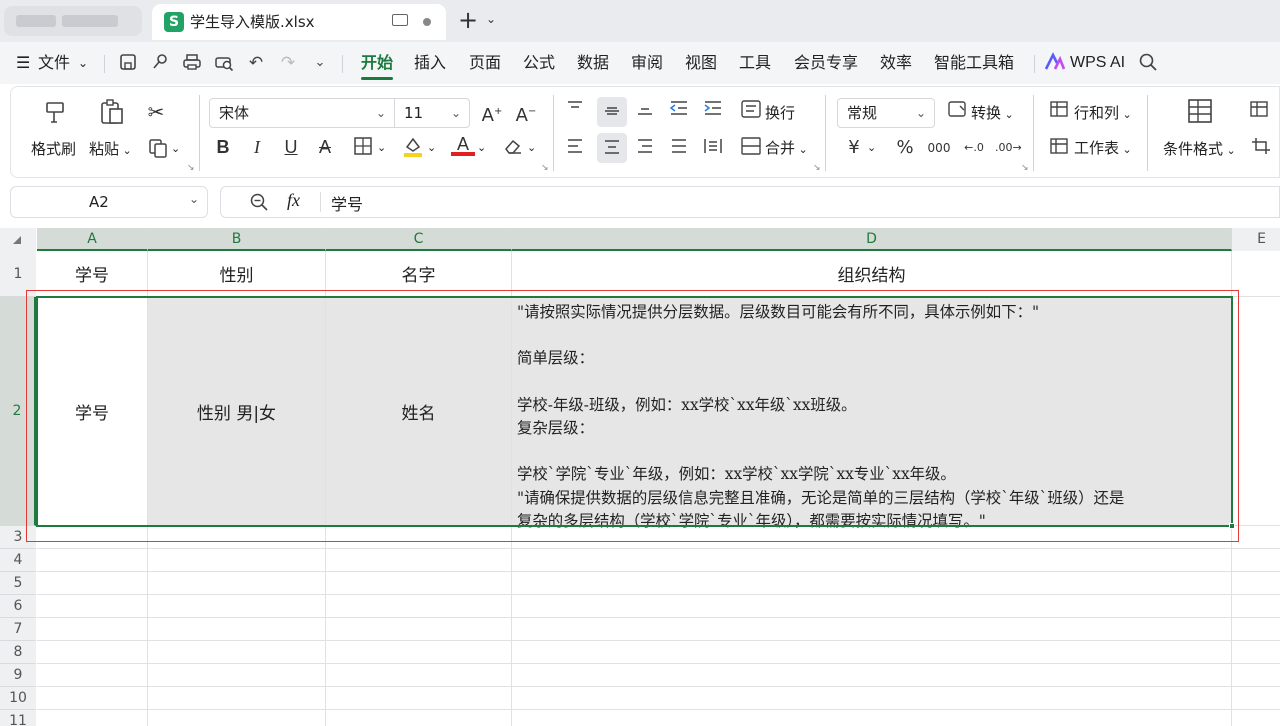 This screenshot has height=726, width=1280. I want to click on font-size-select: 11 ⌄, so click(432, 113).